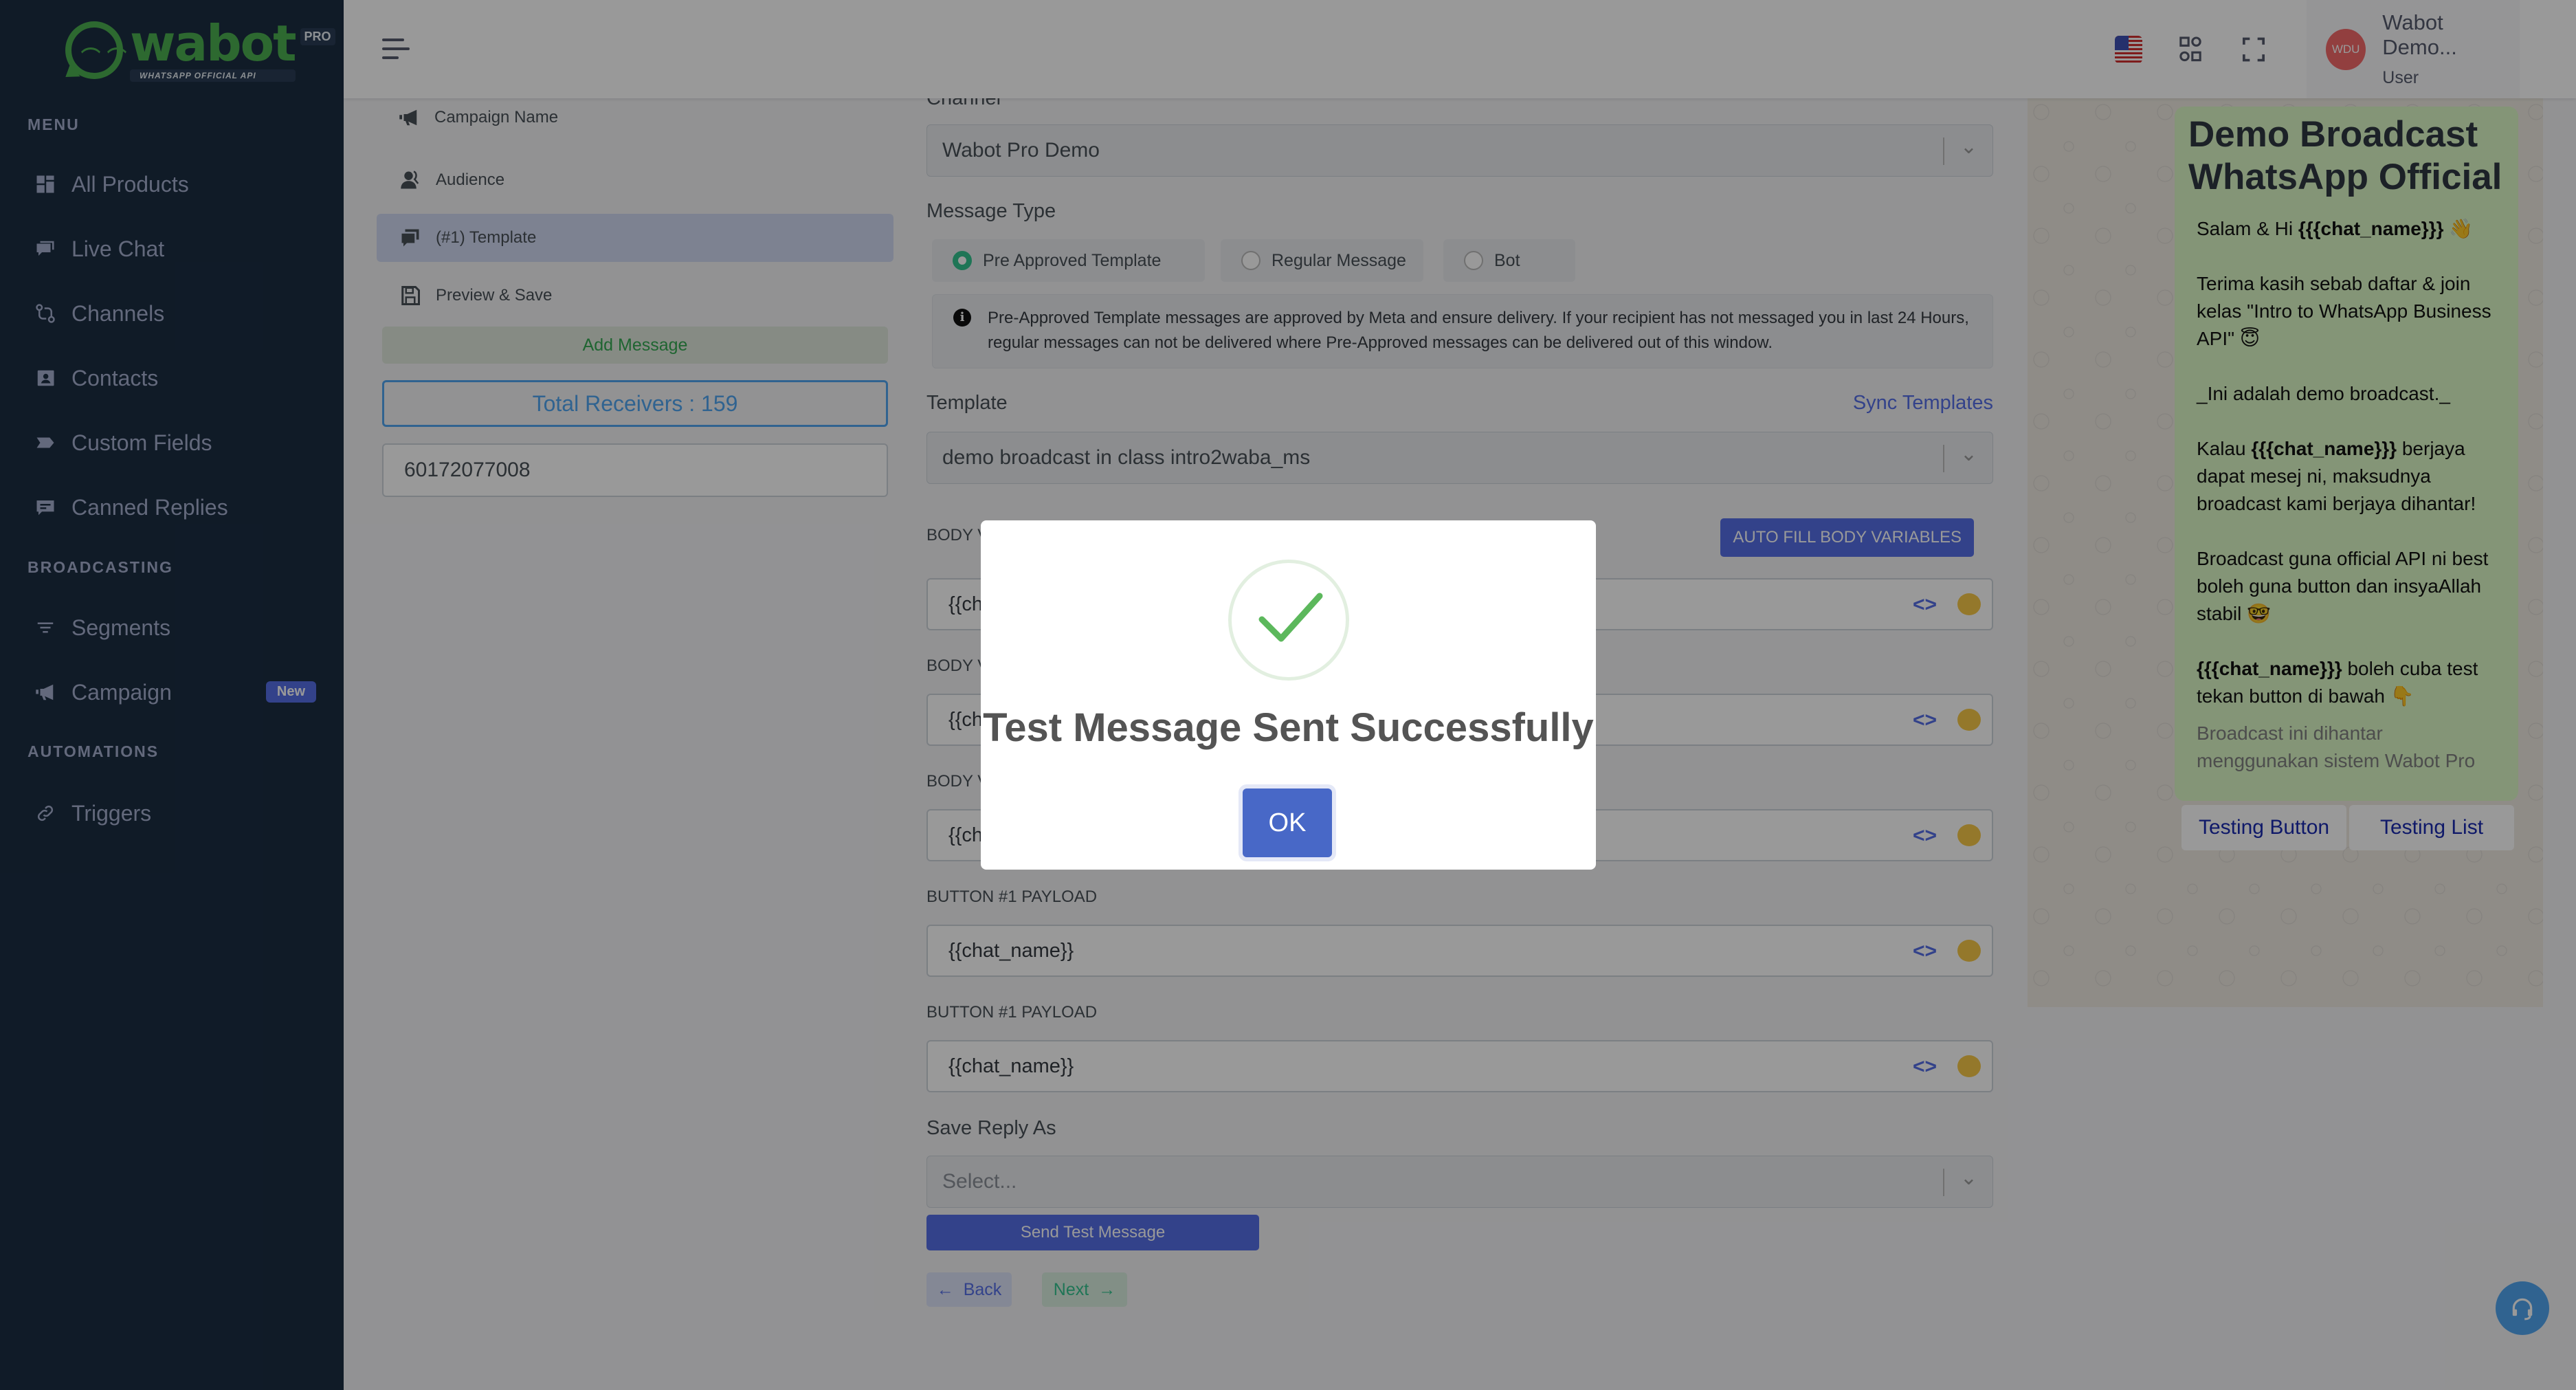  What do you see at coordinates (1288, 695) in the screenshot?
I see `success-dialog: Test Message Sent Successfully OK` at bounding box center [1288, 695].